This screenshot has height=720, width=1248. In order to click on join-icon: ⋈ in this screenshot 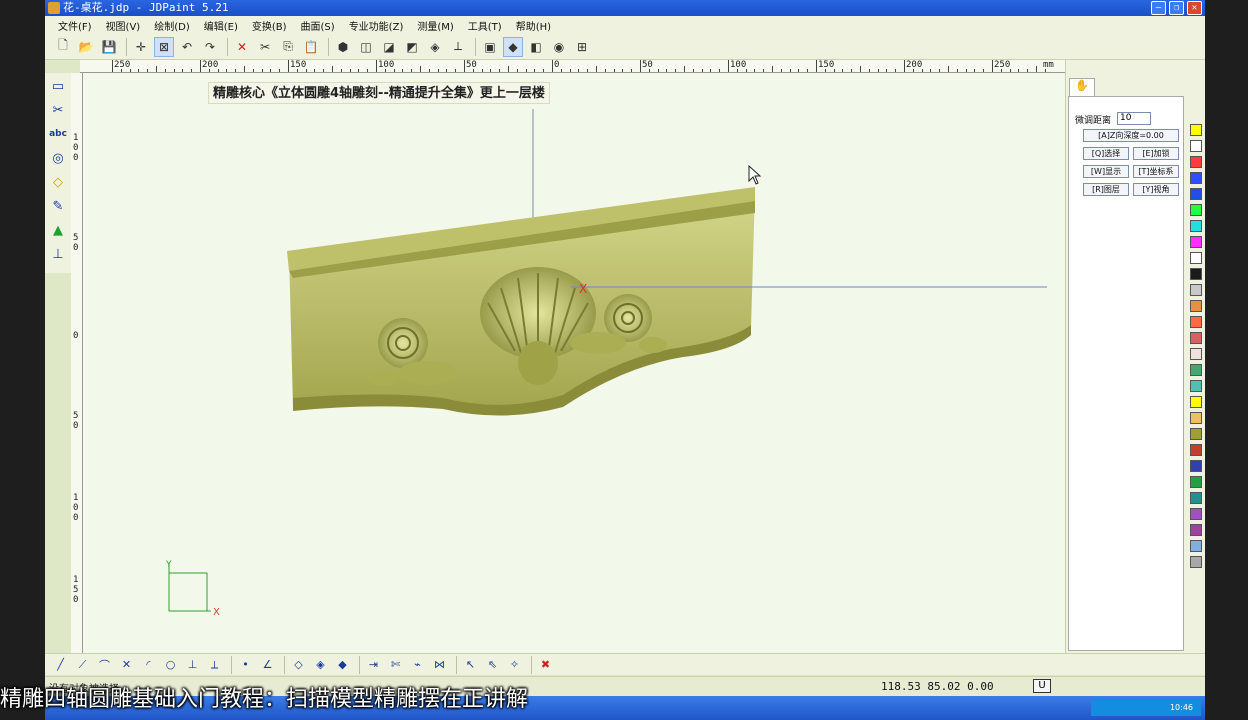, I will do `click(439, 664)`.